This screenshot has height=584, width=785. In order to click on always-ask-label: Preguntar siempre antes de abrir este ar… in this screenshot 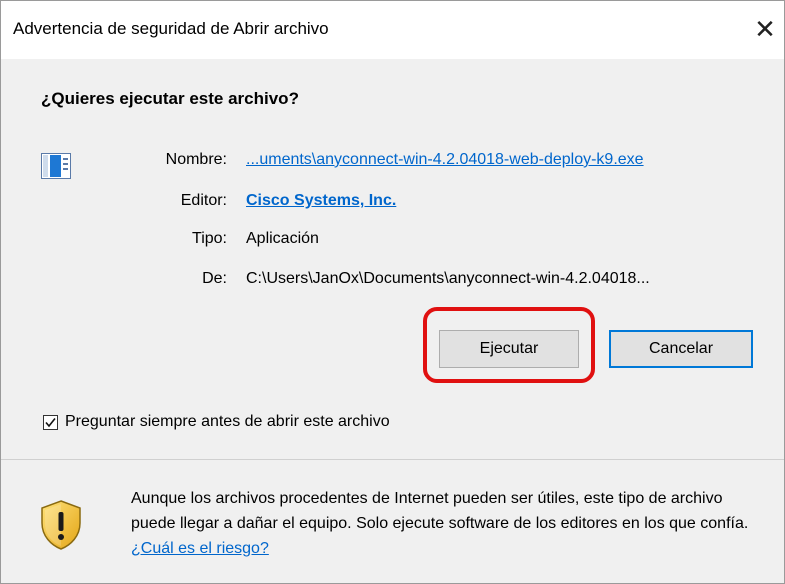, I will do `click(227, 421)`.